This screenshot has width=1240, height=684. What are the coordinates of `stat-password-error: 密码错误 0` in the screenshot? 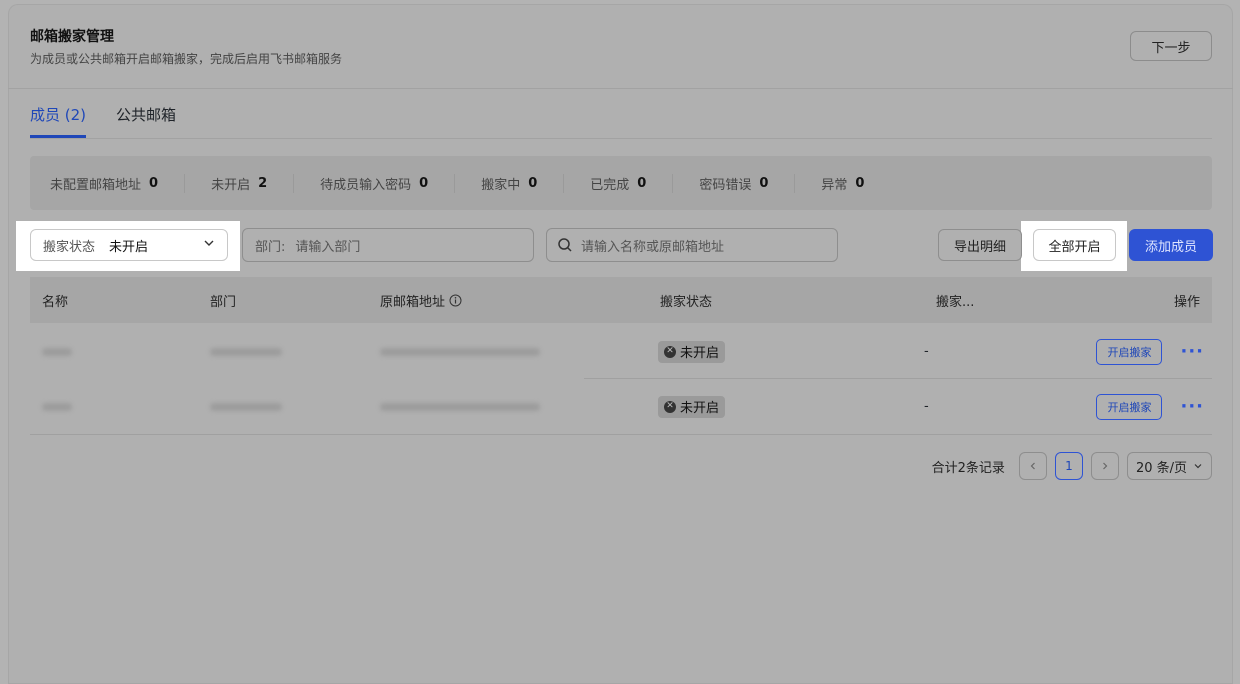 It's located at (733, 183).